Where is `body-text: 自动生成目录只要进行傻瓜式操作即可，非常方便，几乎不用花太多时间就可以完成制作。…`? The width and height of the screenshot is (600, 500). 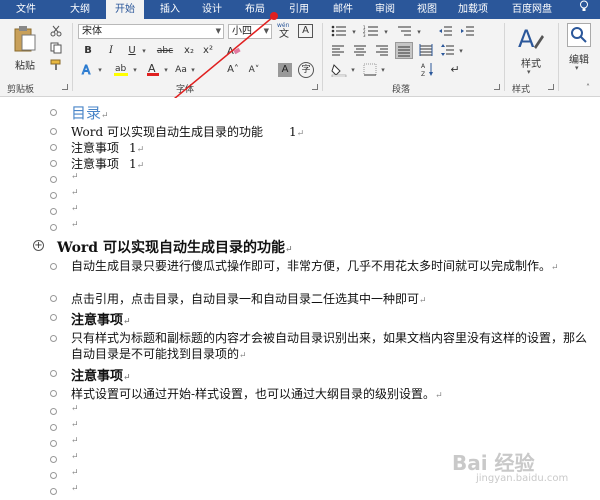
body-text: 自动生成目录只要进行傻瓜式操作即可，非常方便，几乎不用花太多时间就可以完成制作。… is located at coordinates (329, 267).